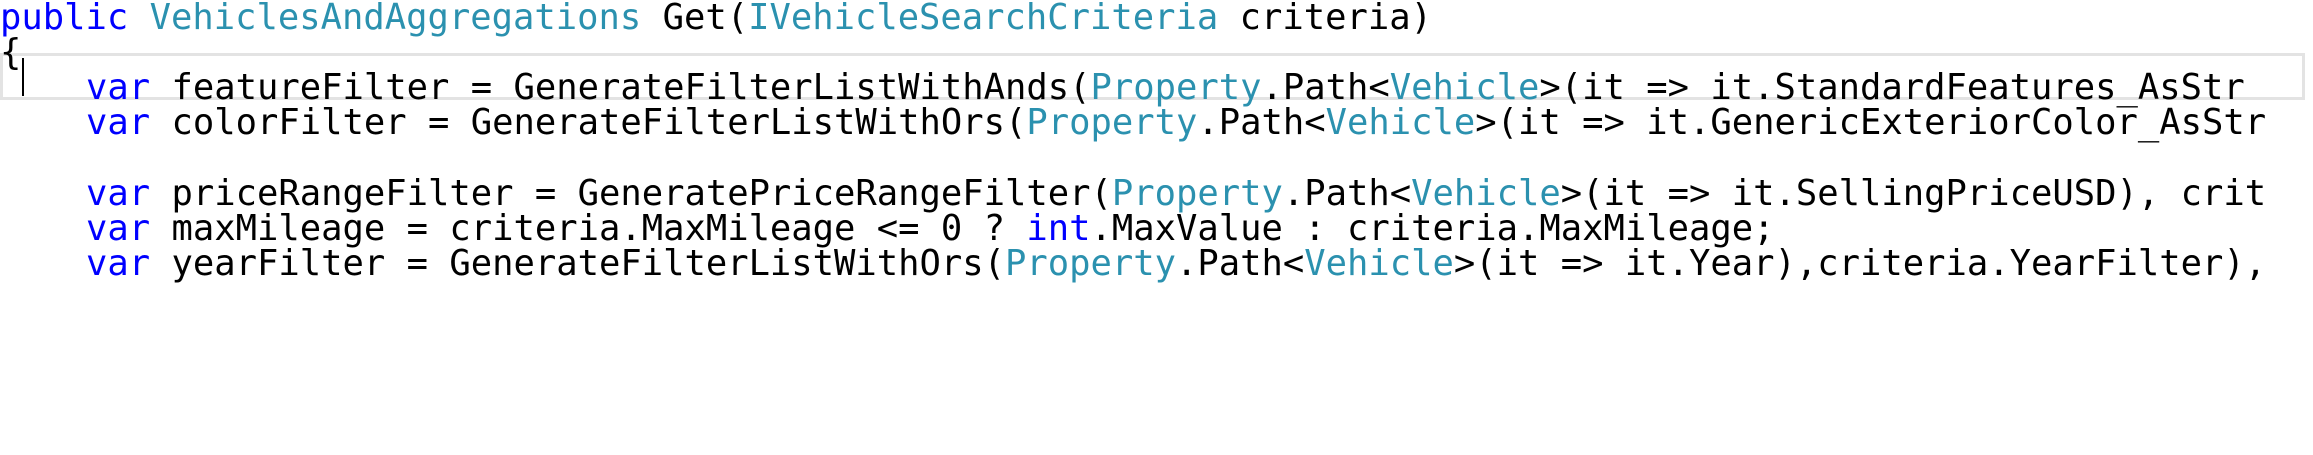  Describe the element at coordinates (588, 122) in the screenshot. I see `code-text-token: colorFilter = GenerateFilterListWithOrs(` at that location.